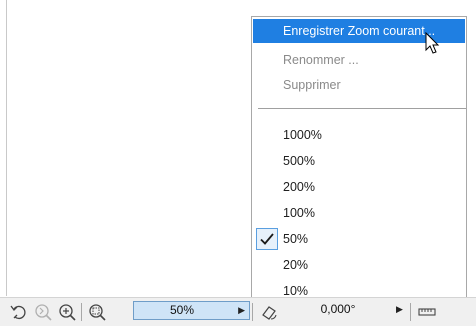 Image resolution: width=476 pixels, height=335 pixels. Describe the element at coordinates (296, 239) in the screenshot. I see `menu-item-label: 50%` at that location.